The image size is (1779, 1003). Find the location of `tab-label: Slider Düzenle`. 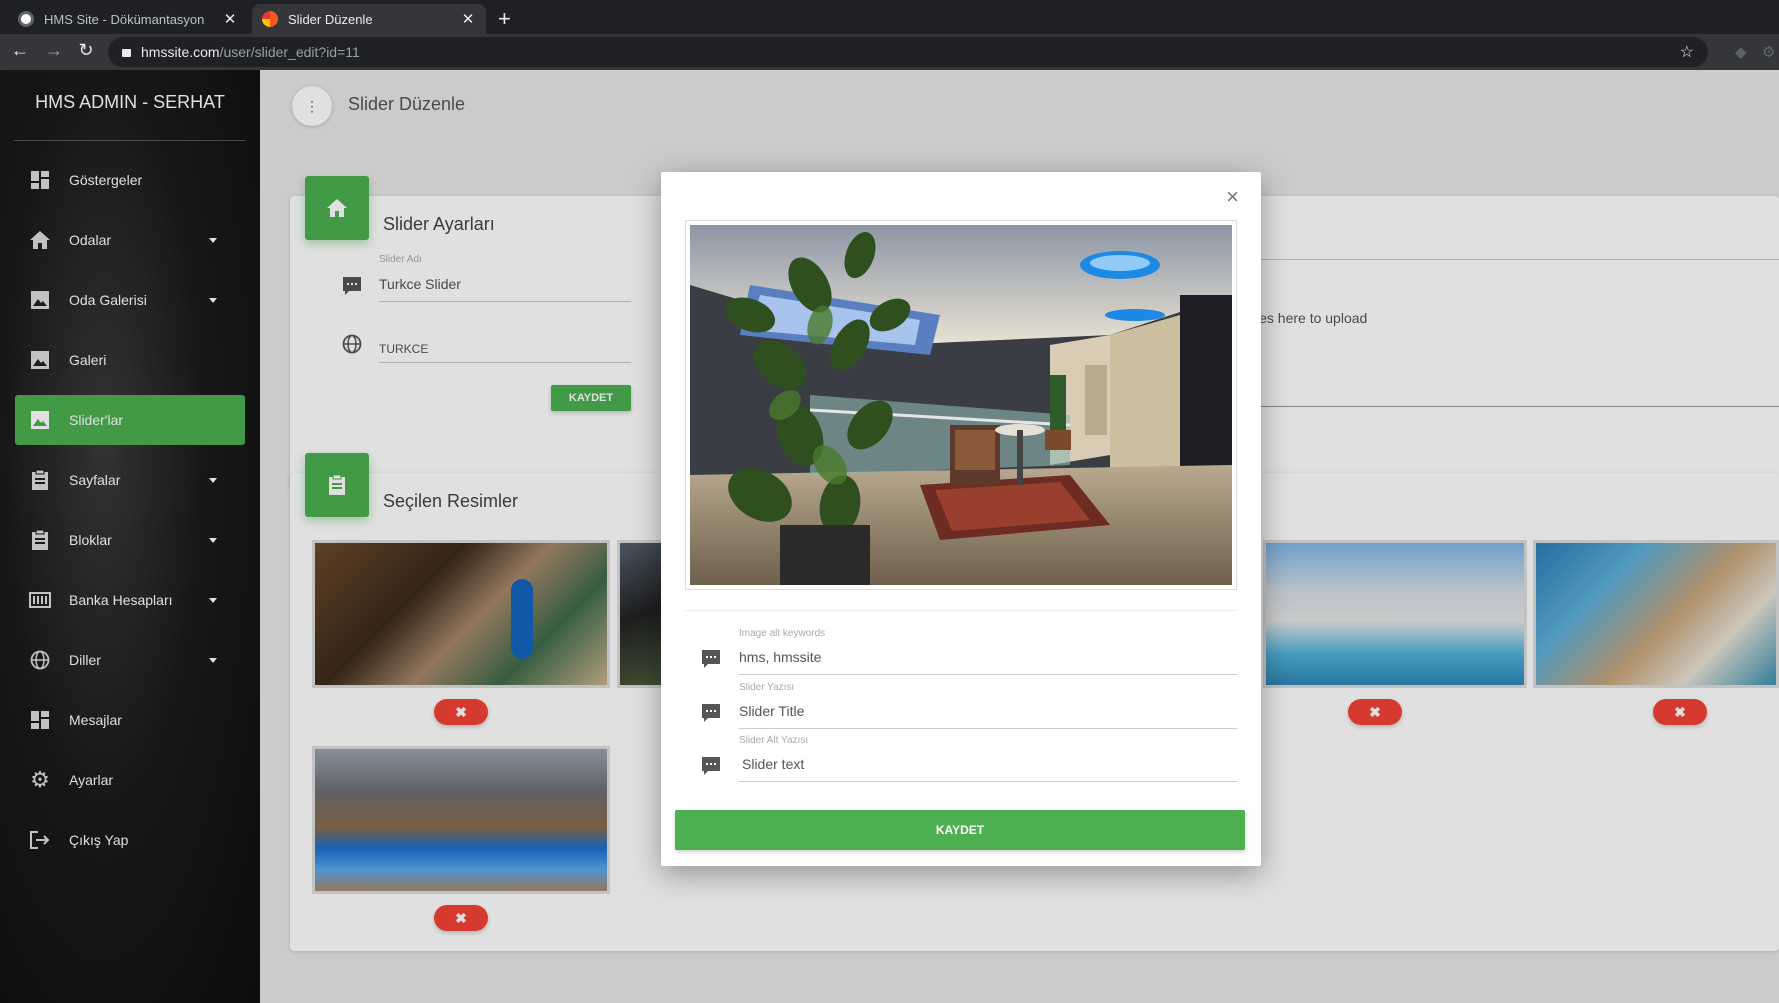

tab-label: Slider Düzenle is located at coordinates (330, 19).